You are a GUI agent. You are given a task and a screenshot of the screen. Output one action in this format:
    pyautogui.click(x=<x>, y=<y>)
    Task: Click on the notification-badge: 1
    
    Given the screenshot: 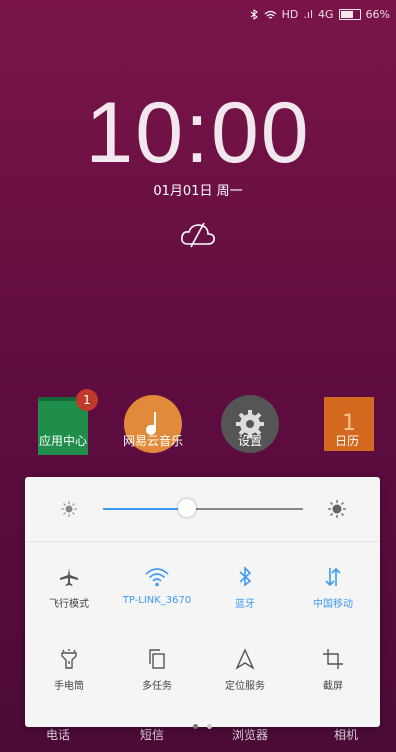 What is the action you would take?
    pyautogui.click(x=87, y=400)
    